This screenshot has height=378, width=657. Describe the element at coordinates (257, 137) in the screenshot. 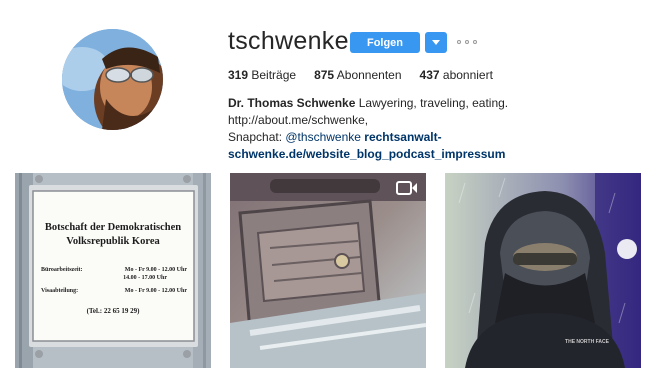

I see `bio-snapchat-label: Snapchat:` at that location.